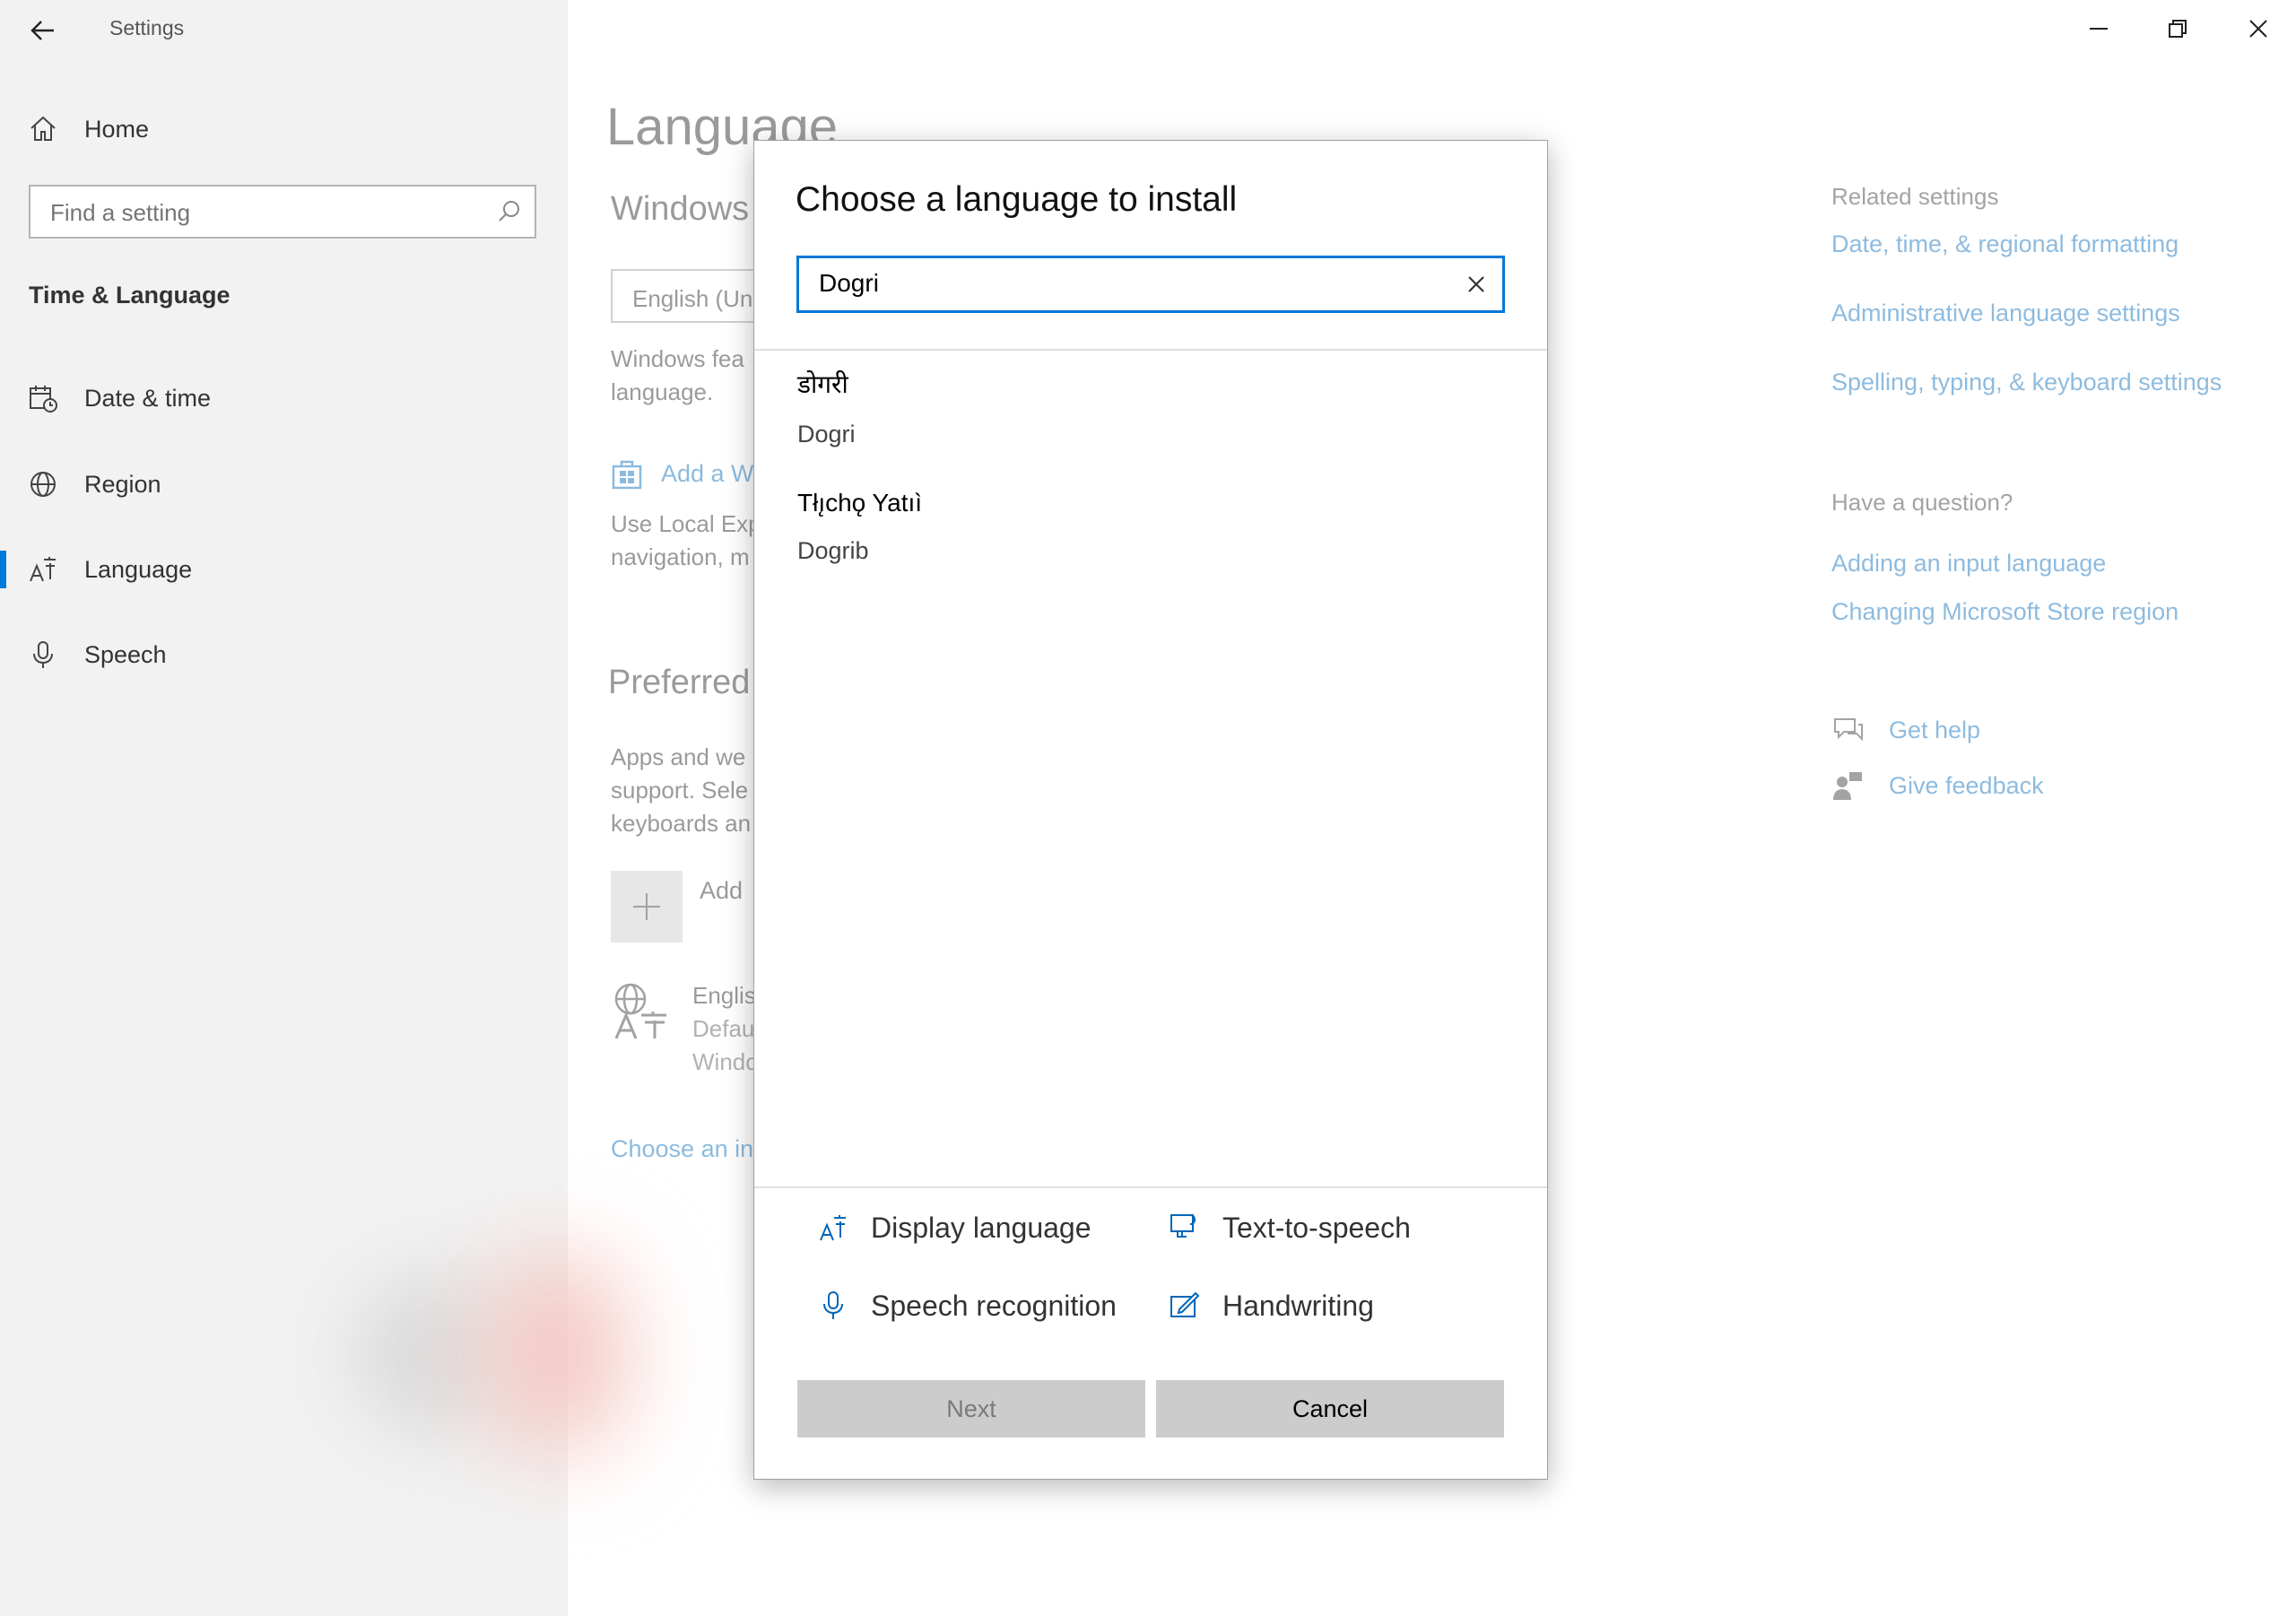 The width and height of the screenshot is (2296, 1616). What do you see at coordinates (686, 541) in the screenshot?
I see `local-experience-text: Use Local Exp navigation, m` at bounding box center [686, 541].